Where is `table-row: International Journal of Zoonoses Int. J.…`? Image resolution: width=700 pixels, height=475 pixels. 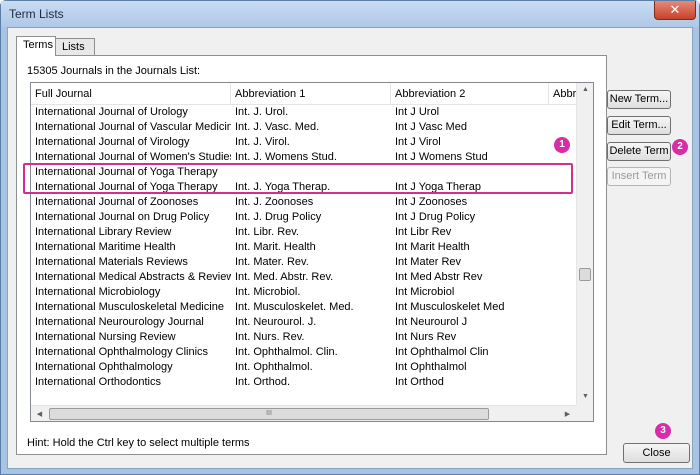 table-row: International Journal of Zoonoses Int. J.… is located at coordinates (303, 202).